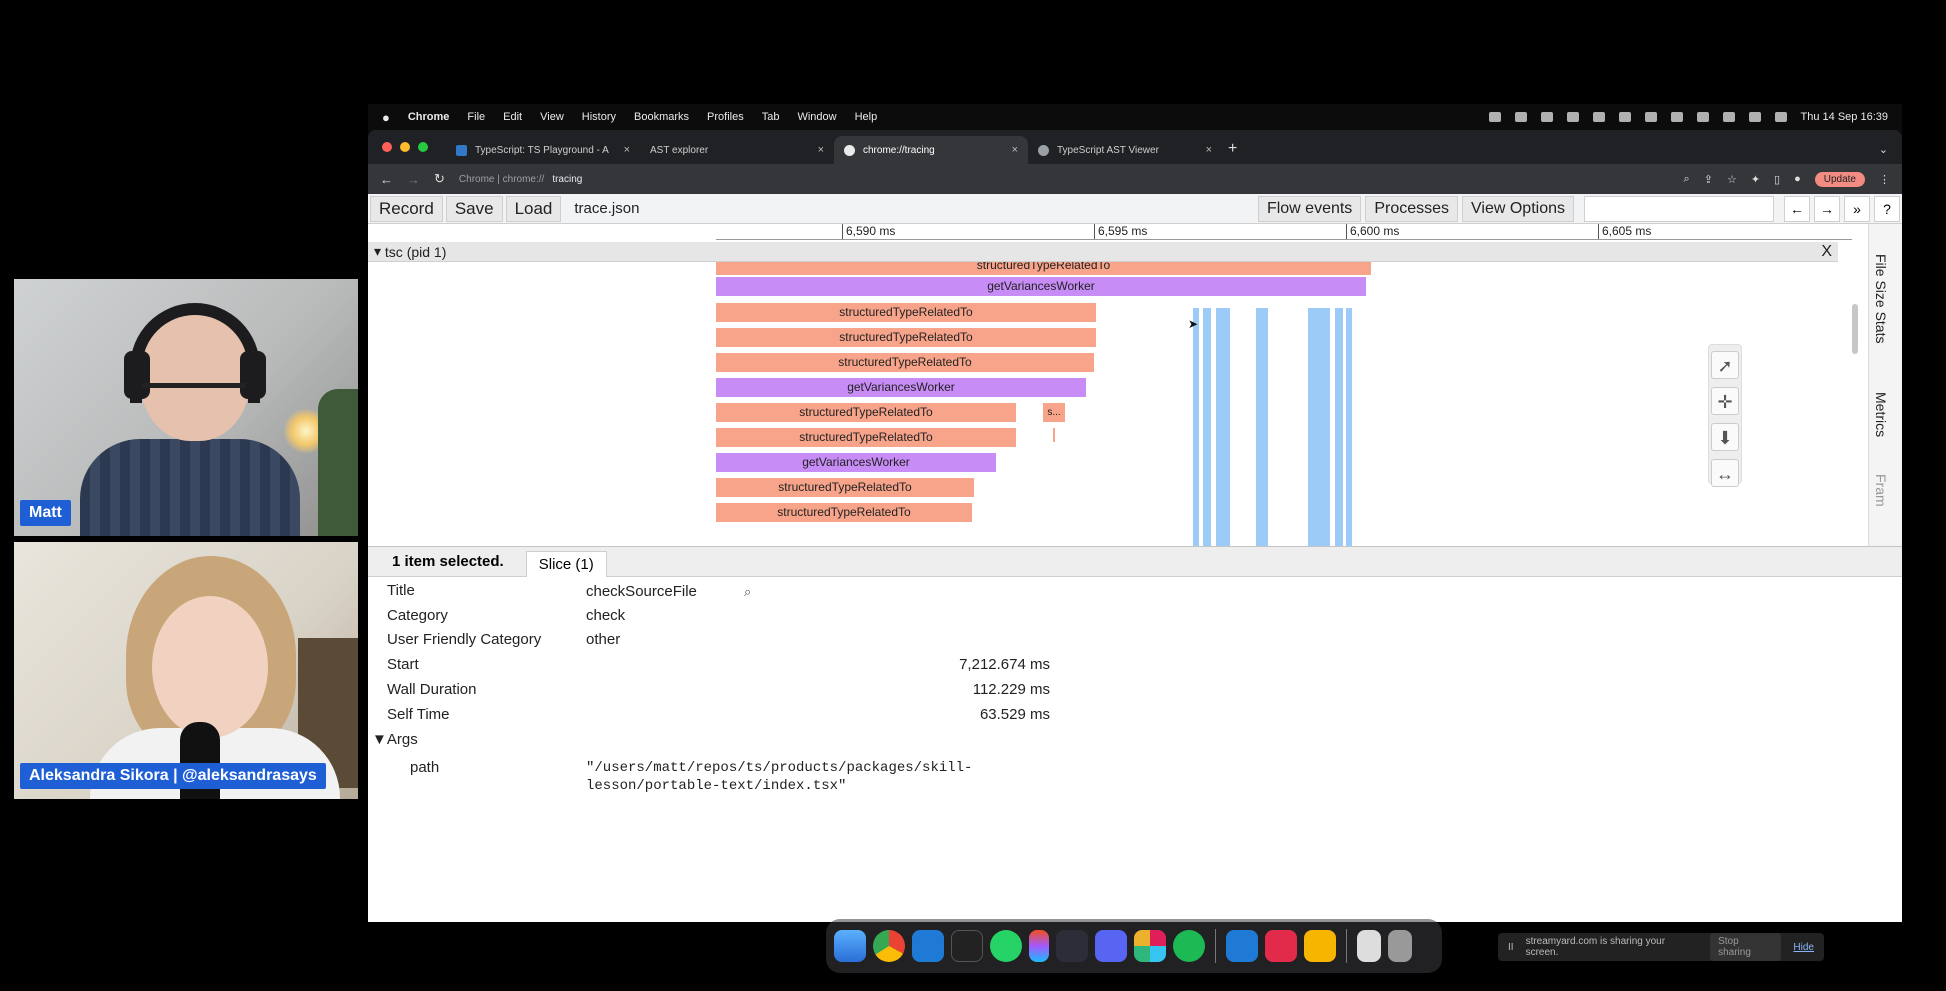 The image size is (1946, 991). Describe the element at coordinates (1777, 179) in the screenshot. I see `sidebar-icon: ▯` at that location.